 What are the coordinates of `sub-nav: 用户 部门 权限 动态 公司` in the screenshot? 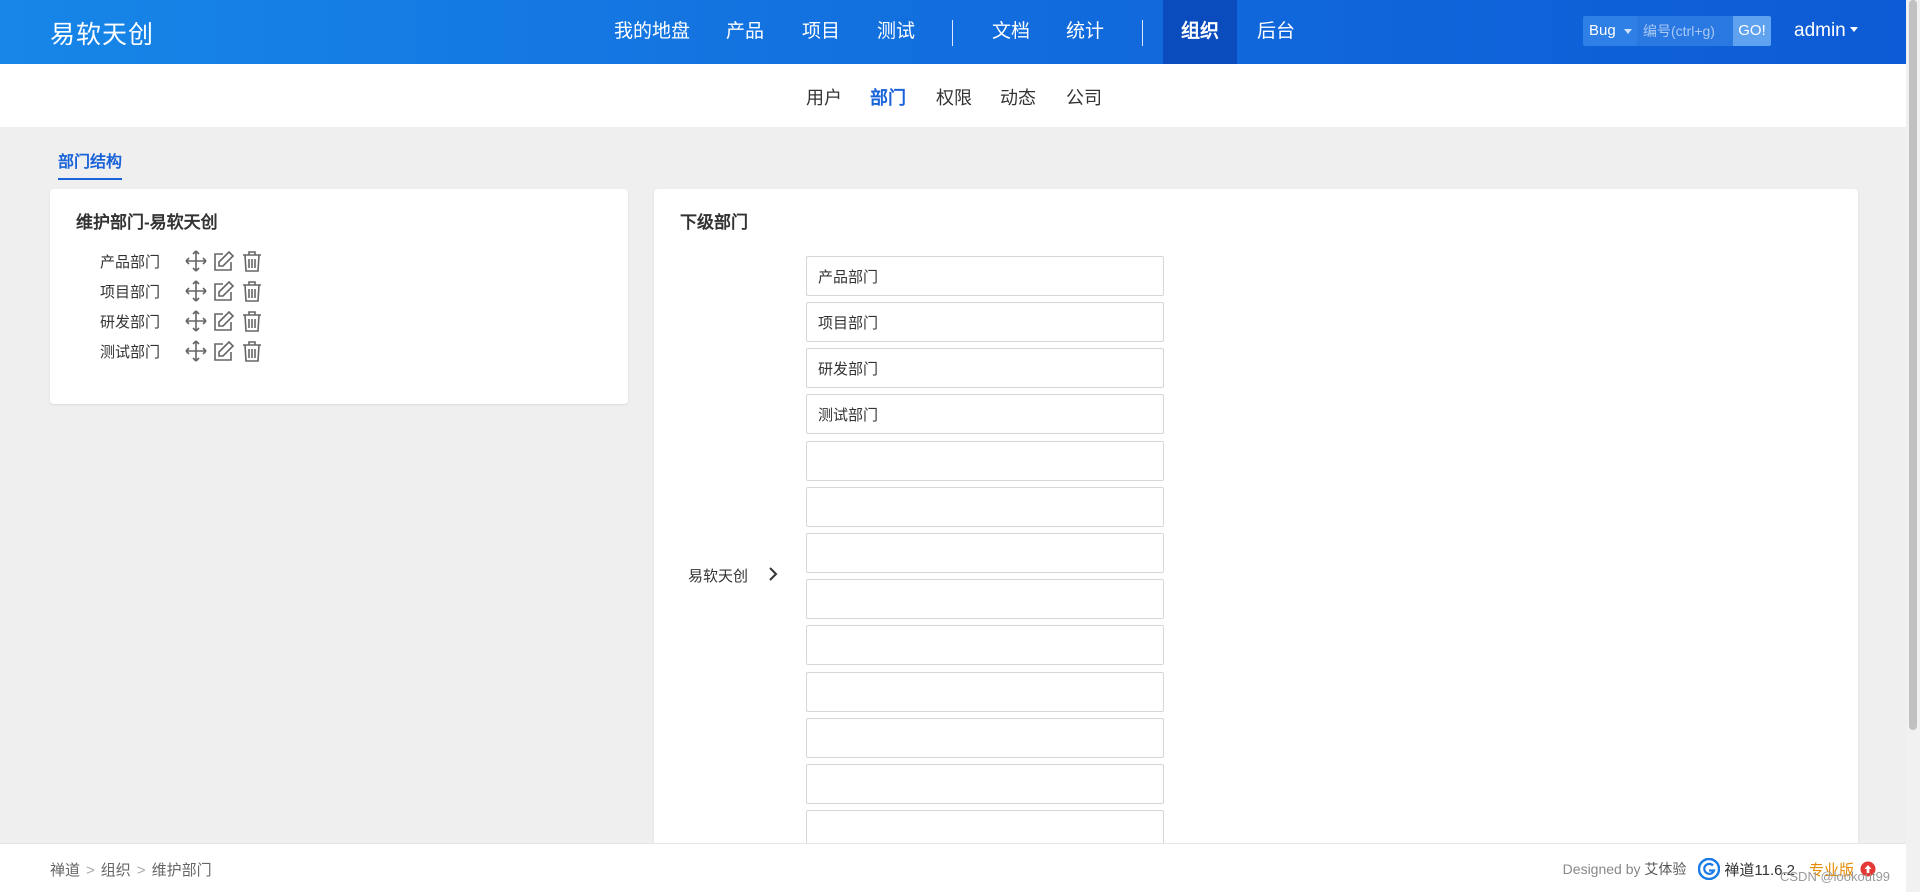 It's located at (953, 95).